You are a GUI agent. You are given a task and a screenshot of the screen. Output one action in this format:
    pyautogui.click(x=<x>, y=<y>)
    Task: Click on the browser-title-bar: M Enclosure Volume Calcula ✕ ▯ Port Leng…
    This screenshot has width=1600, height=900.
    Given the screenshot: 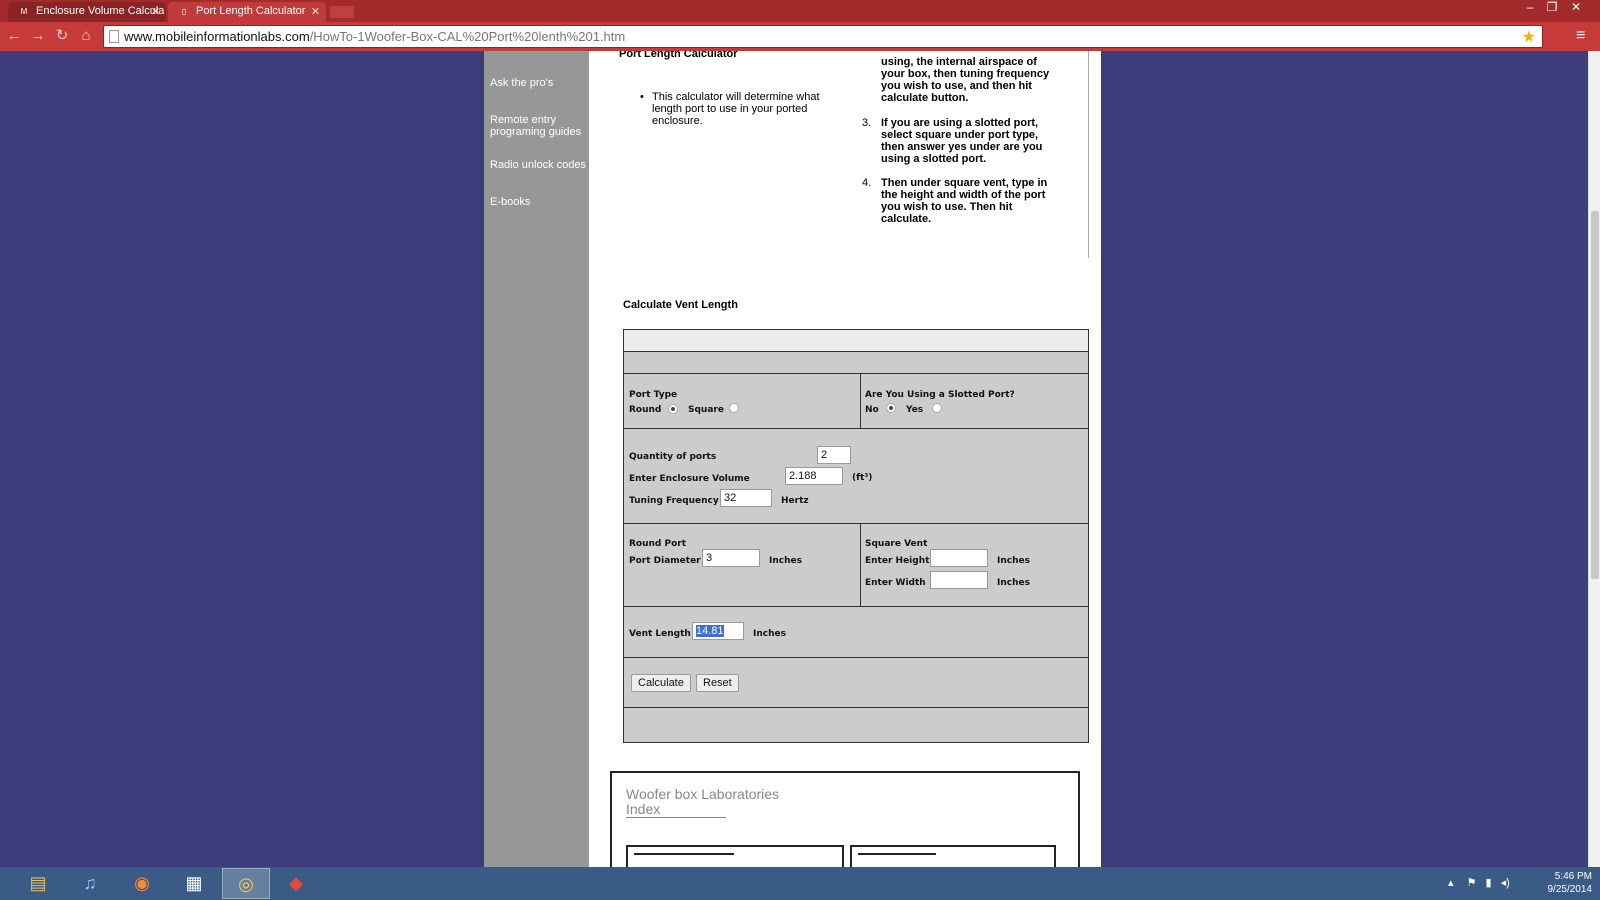 What is the action you would take?
    pyautogui.click(x=800, y=11)
    